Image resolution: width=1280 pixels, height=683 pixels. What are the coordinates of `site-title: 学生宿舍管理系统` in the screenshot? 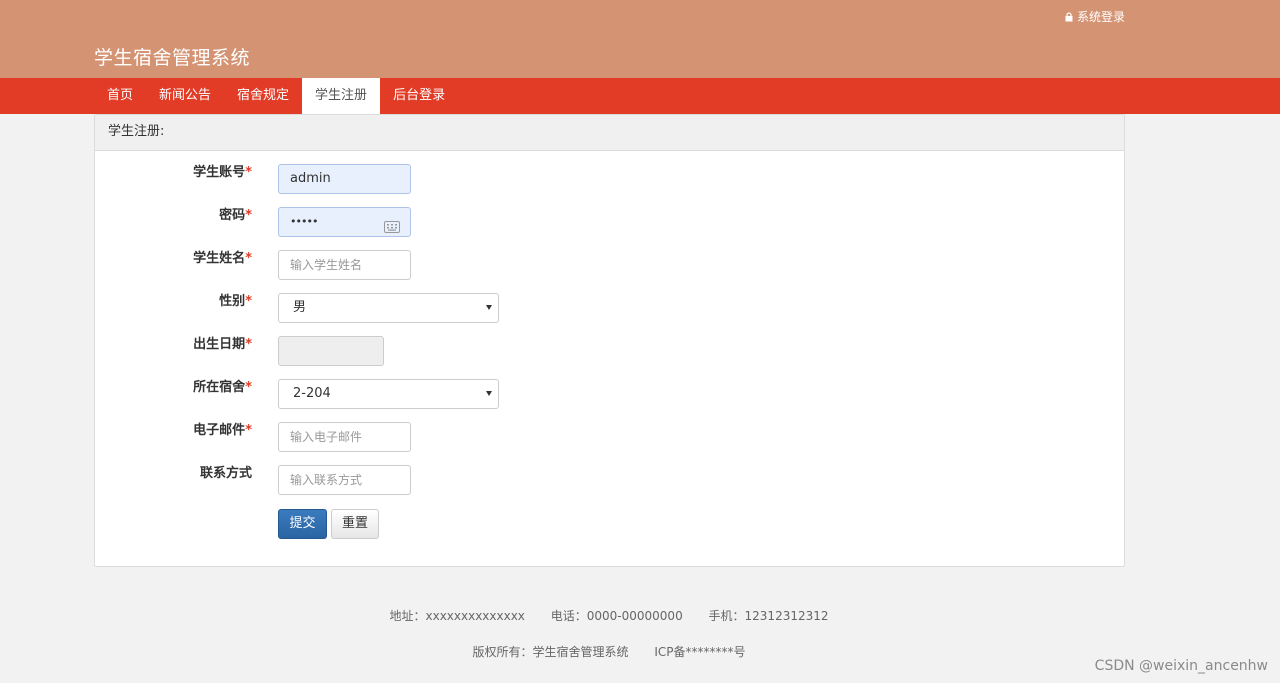 It's located at (172, 58).